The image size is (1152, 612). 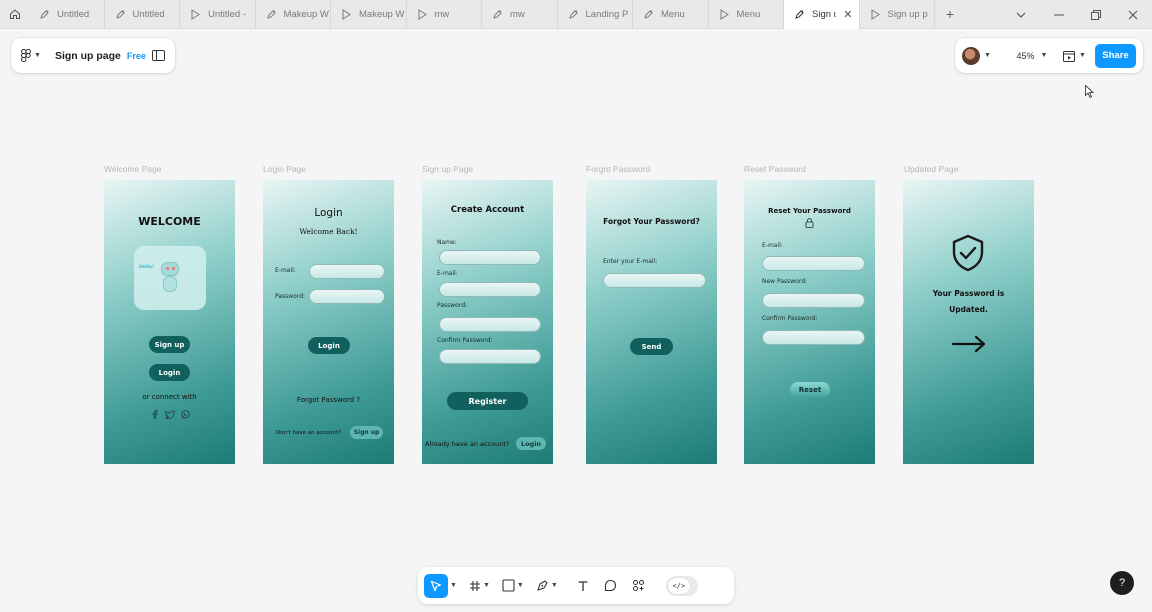 What do you see at coordinates (1115, 55) in the screenshot?
I see `share-button: Share` at bounding box center [1115, 55].